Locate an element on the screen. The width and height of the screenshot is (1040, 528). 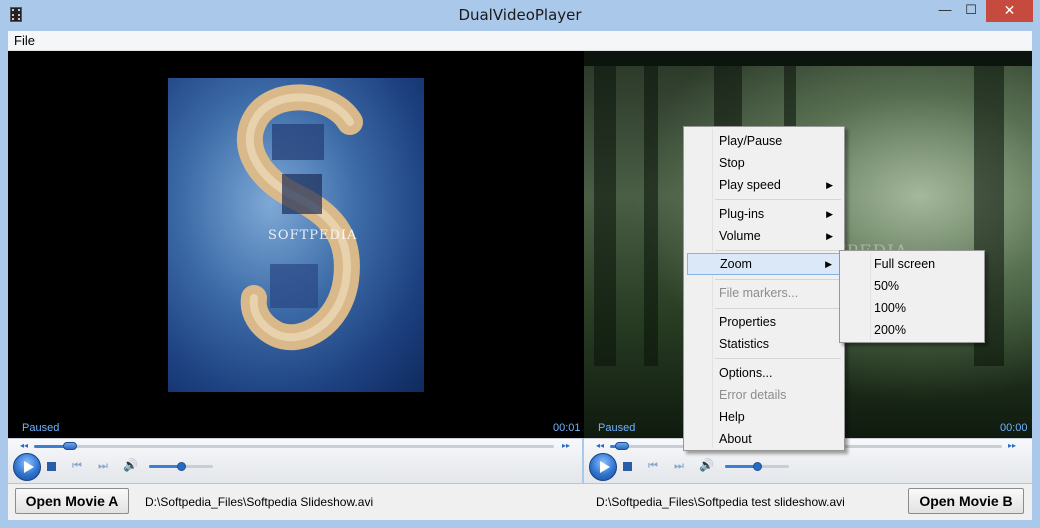
menu-item-label: Zoom is located at coordinates (736, 264).